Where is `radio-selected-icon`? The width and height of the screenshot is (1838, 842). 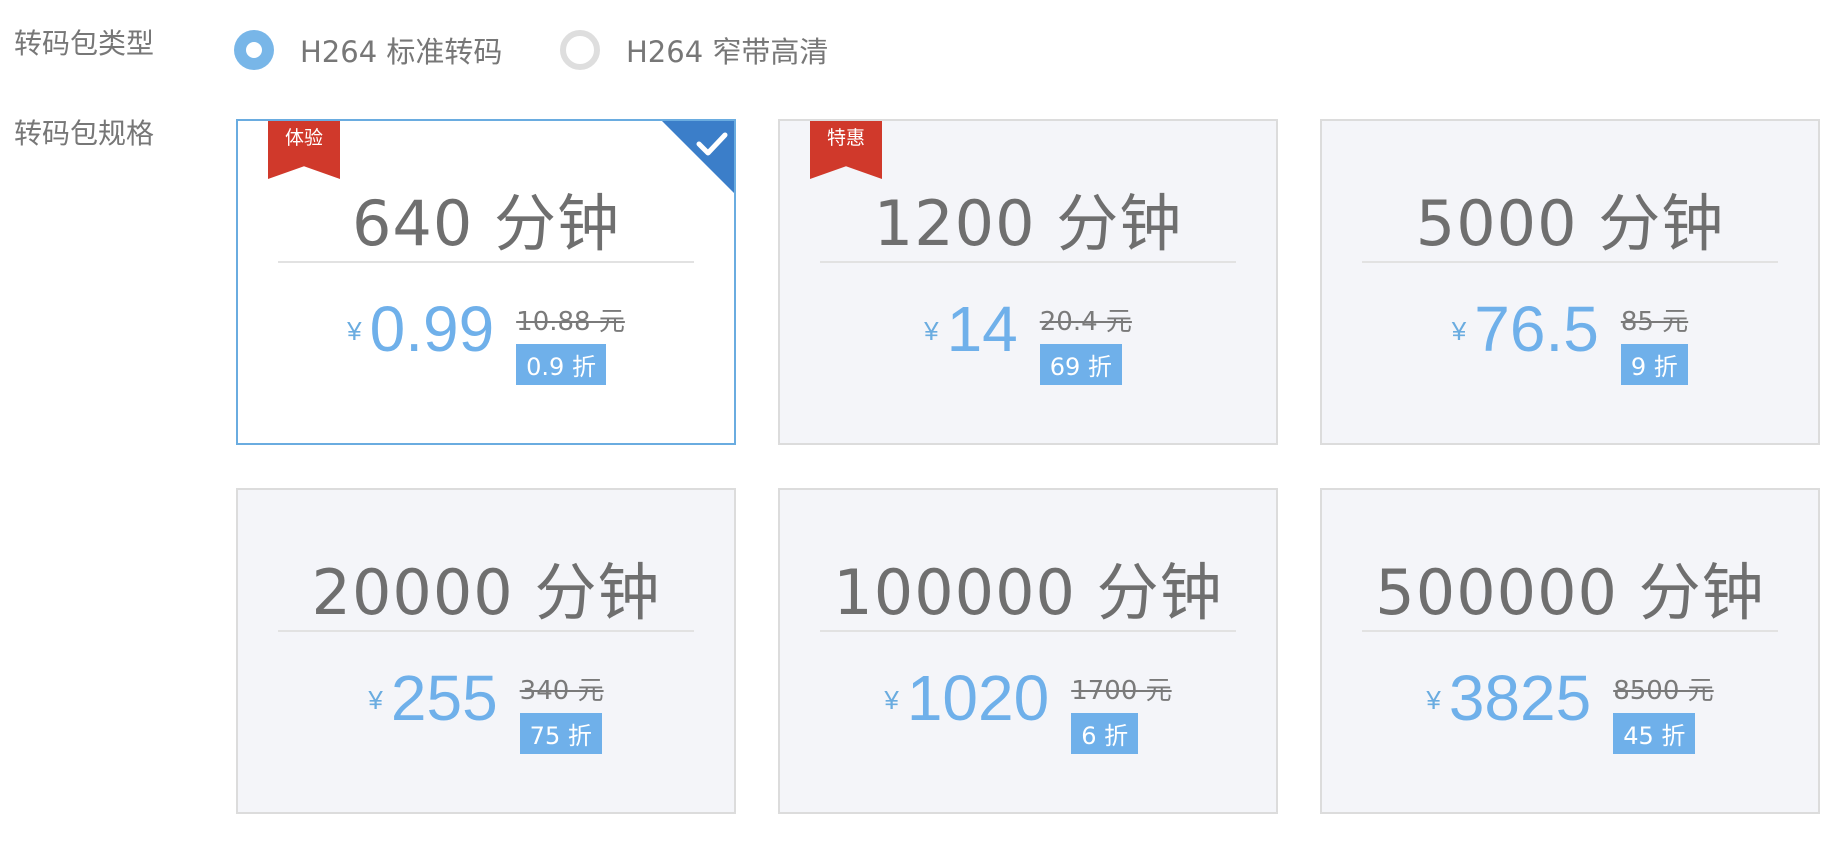 radio-selected-icon is located at coordinates (254, 50).